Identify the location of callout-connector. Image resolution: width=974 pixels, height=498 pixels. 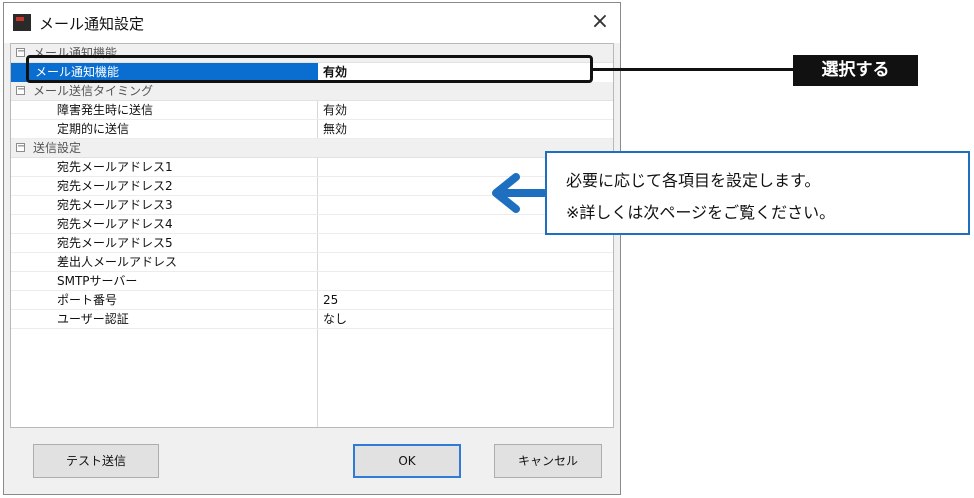
(693, 69).